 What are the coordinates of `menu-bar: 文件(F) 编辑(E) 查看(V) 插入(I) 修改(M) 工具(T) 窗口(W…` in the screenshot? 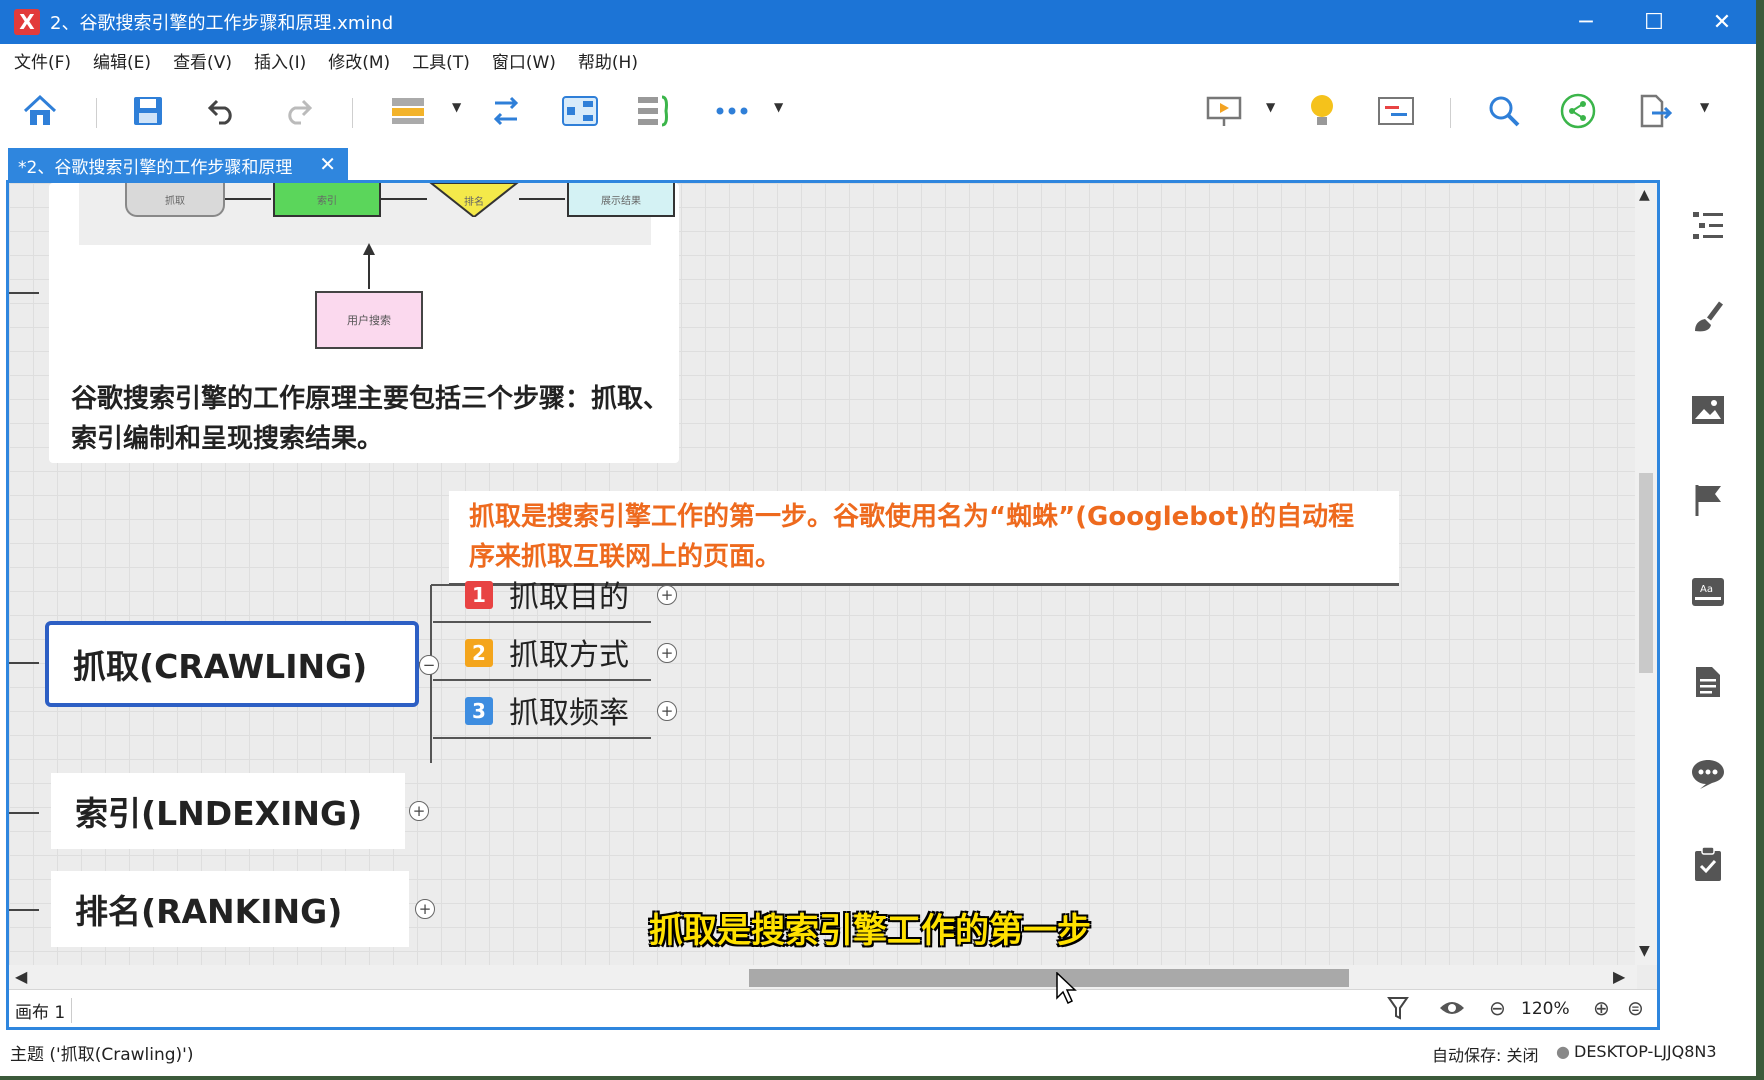 It's located at (878, 60).